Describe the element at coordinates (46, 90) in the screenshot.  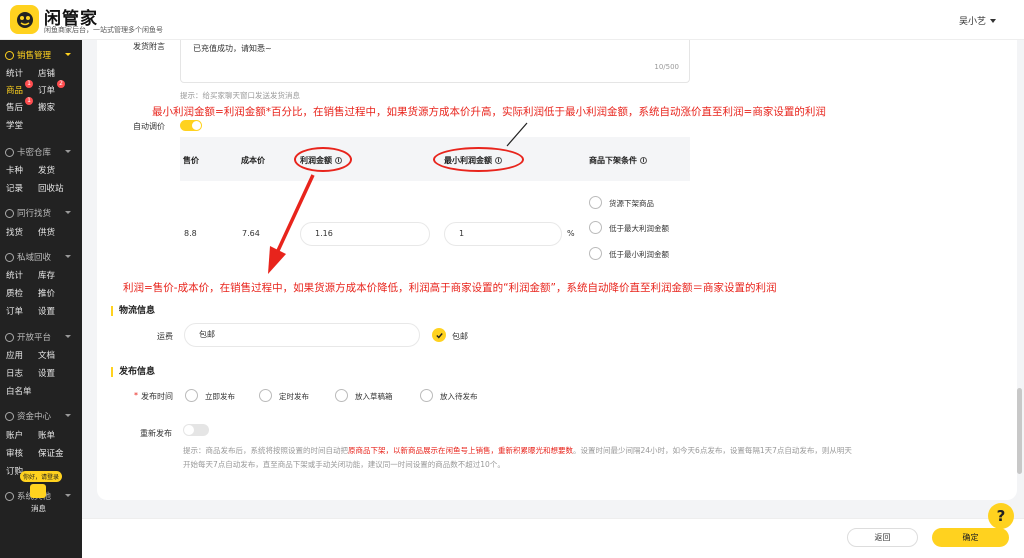
I see `sidebar-item-orders: 订单` at that location.